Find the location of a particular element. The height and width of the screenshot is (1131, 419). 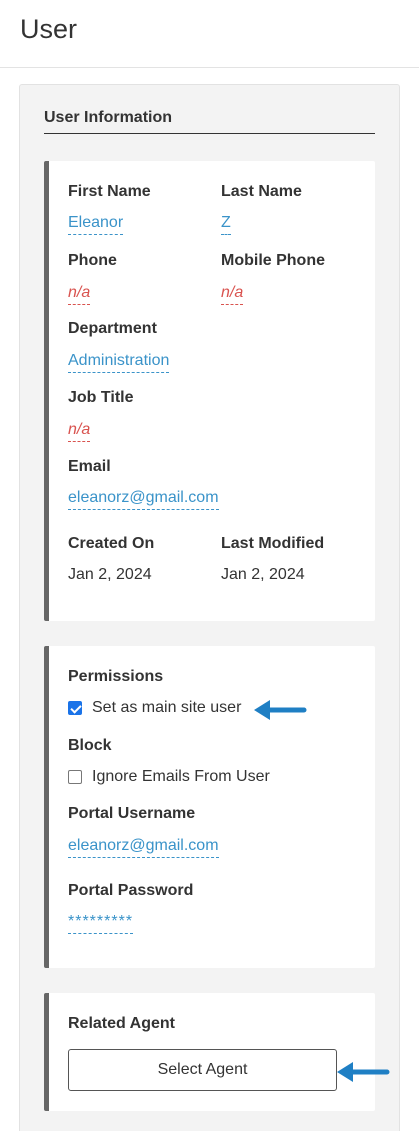

related-agent-card: Related Agent Select Agent is located at coordinates (209, 1052).